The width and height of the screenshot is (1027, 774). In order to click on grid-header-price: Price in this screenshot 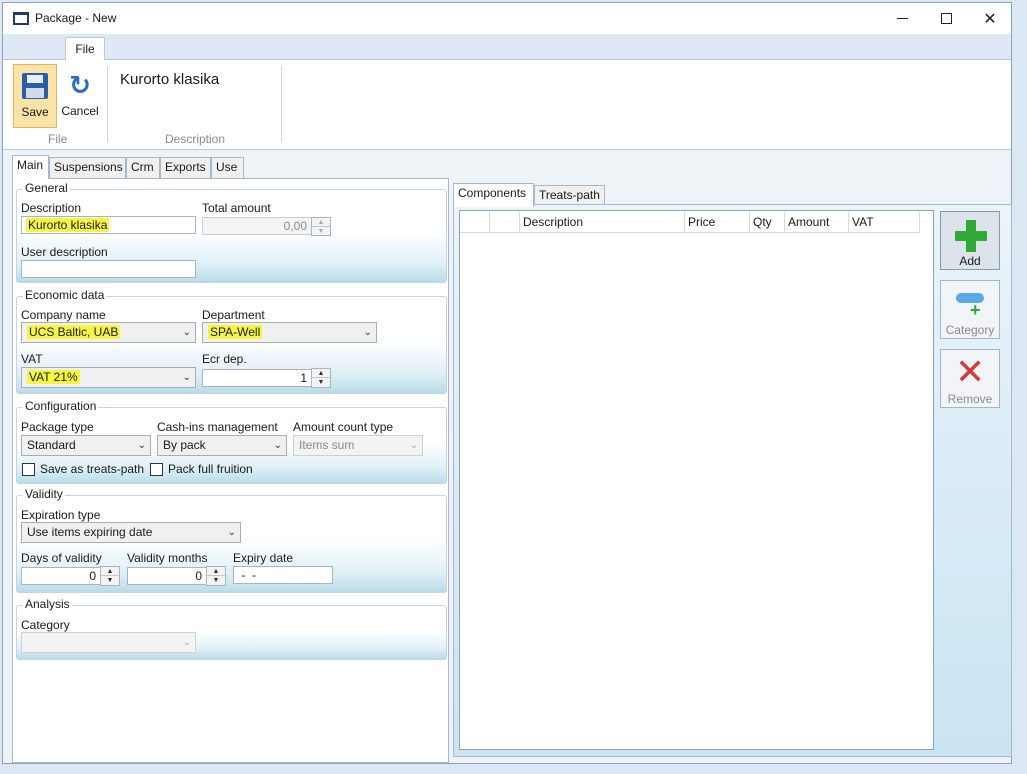, I will do `click(717, 222)`.